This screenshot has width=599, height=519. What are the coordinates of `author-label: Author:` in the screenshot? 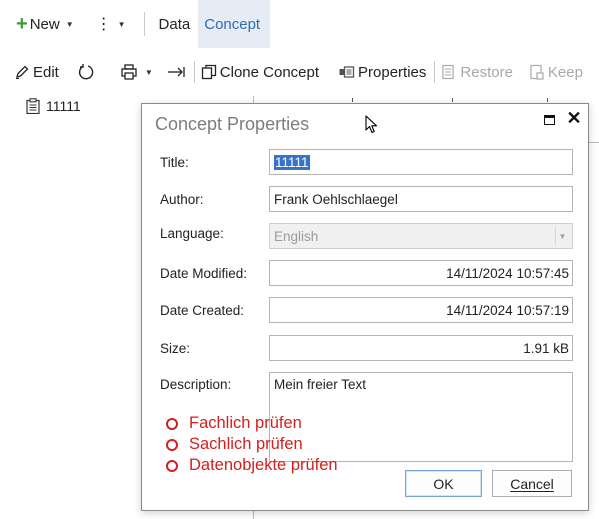 It's located at (182, 199).